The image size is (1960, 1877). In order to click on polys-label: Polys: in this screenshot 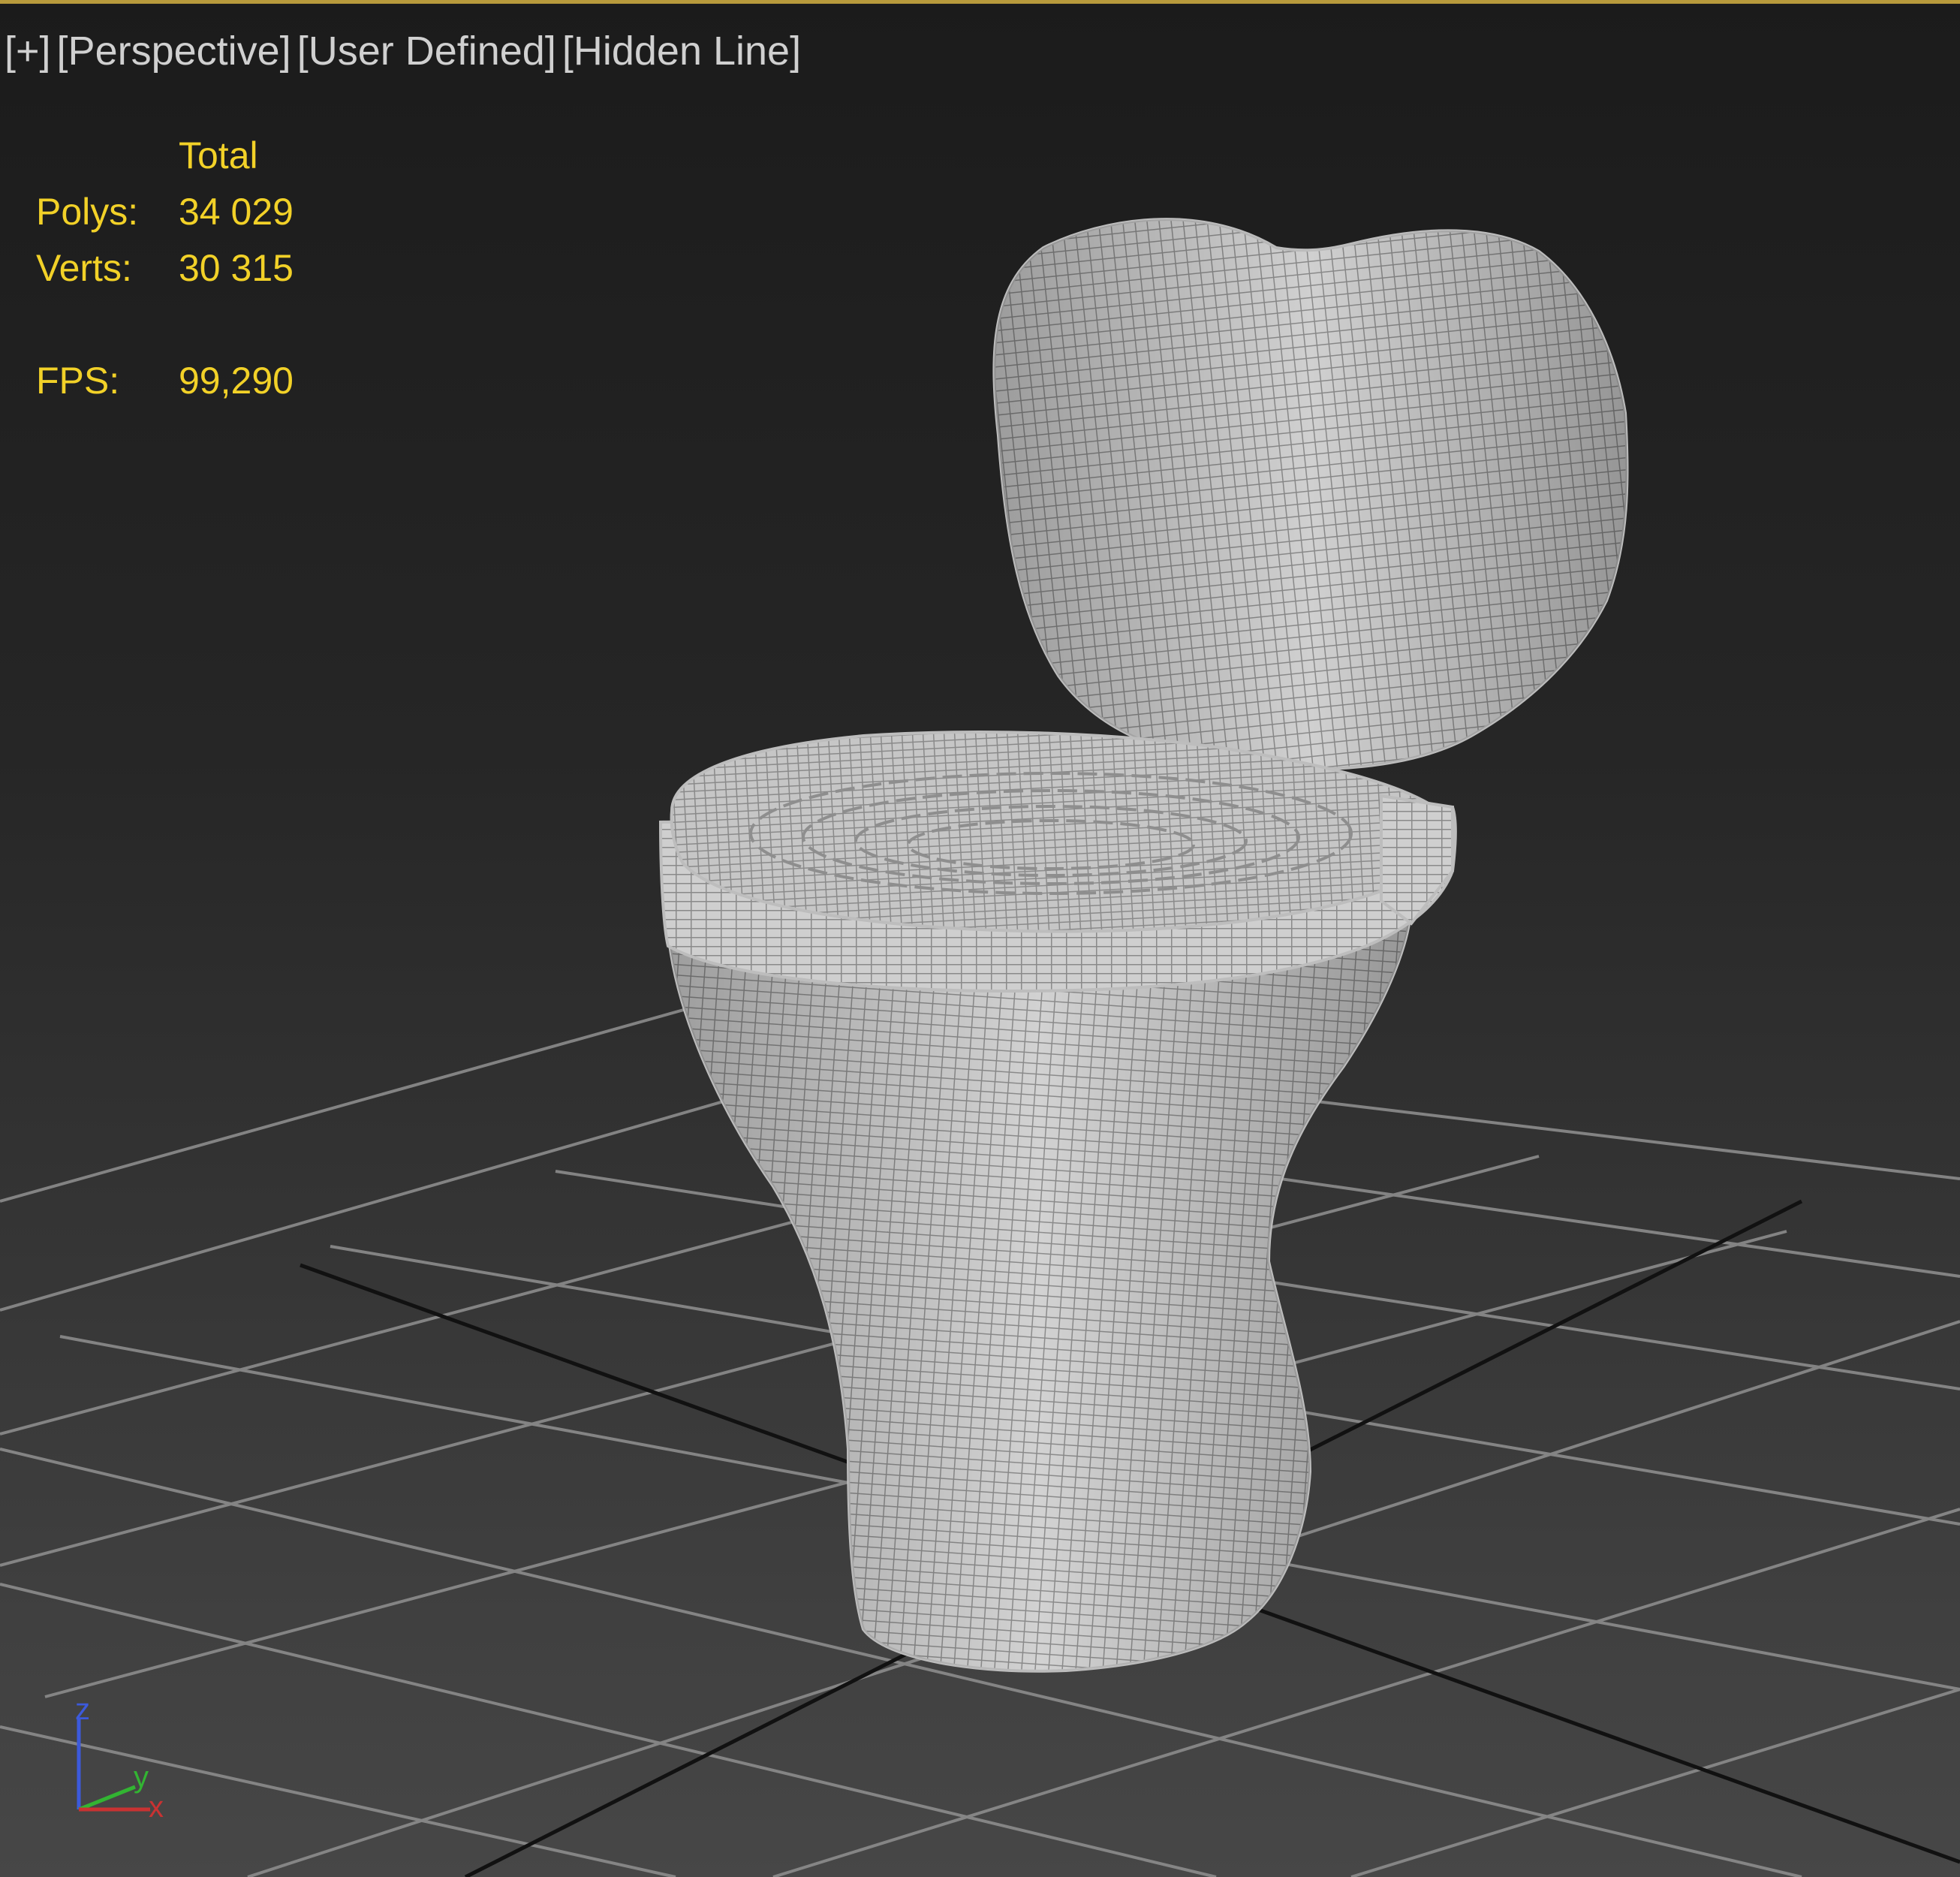, I will do `click(87, 212)`.